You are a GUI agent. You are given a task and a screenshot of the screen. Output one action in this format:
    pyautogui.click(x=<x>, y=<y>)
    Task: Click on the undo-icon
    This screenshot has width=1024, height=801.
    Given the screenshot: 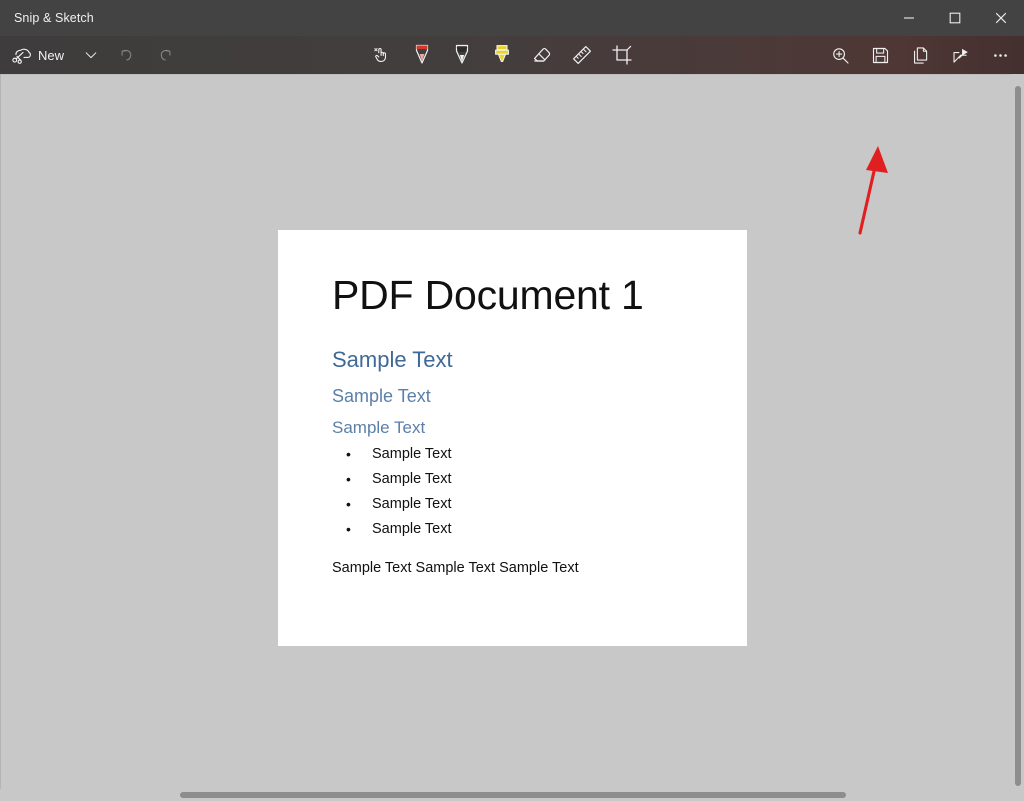 What is the action you would take?
    pyautogui.click(x=126, y=55)
    